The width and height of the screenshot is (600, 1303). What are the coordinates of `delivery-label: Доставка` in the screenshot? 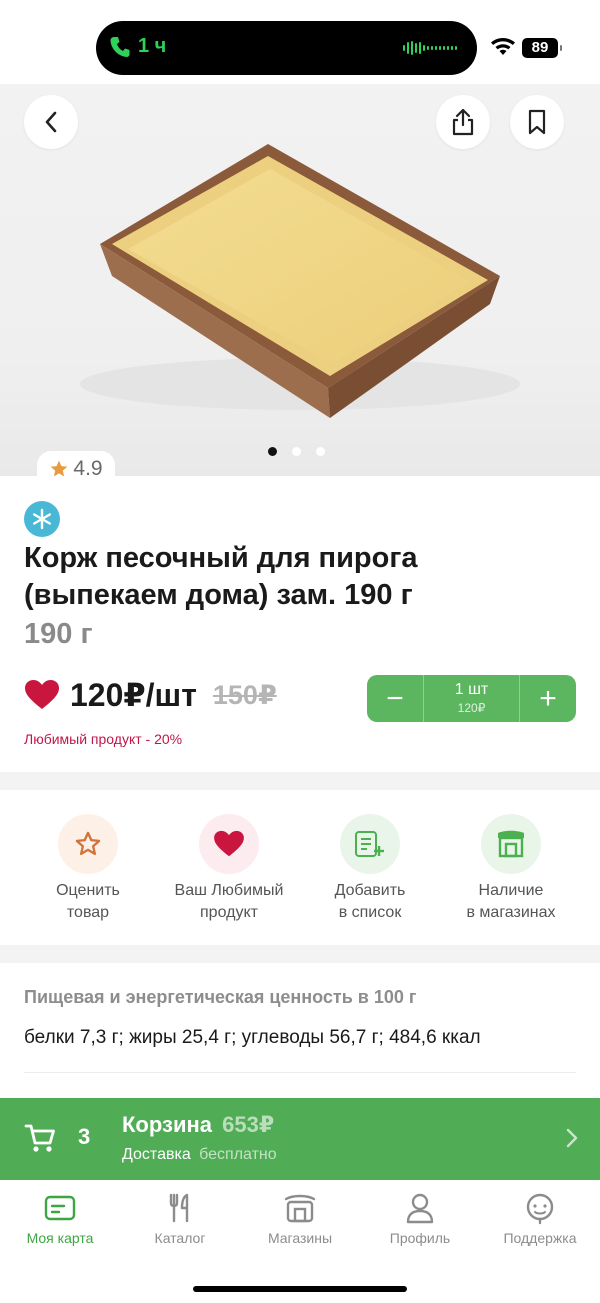 It's located at (156, 1154).